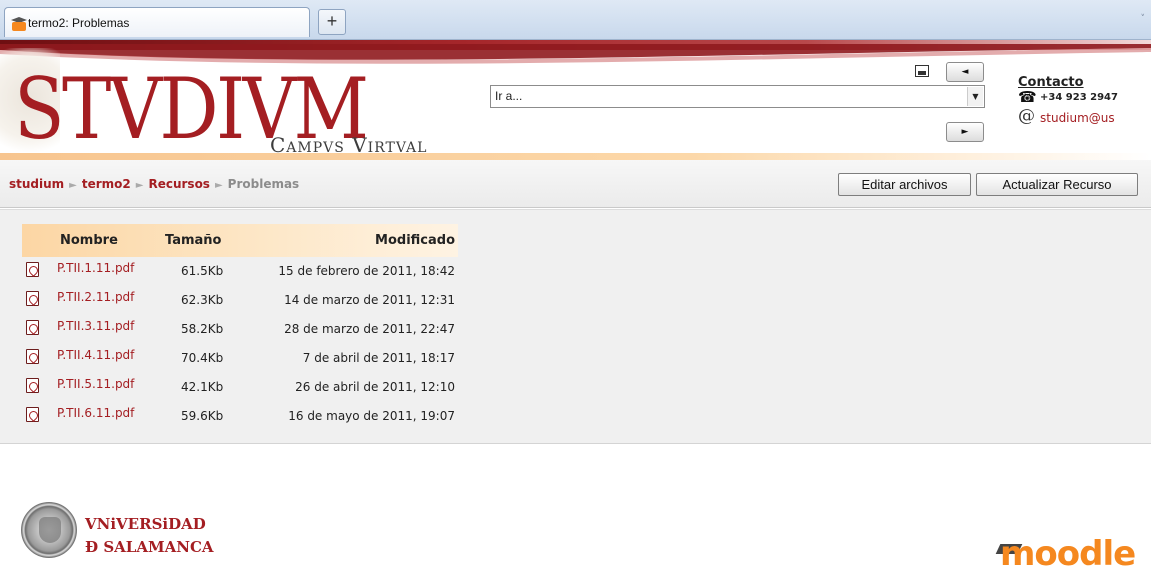  Describe the element at coordinates (415, 240) in the screenshot. I see `column-header-modified: Modificado` at that location.